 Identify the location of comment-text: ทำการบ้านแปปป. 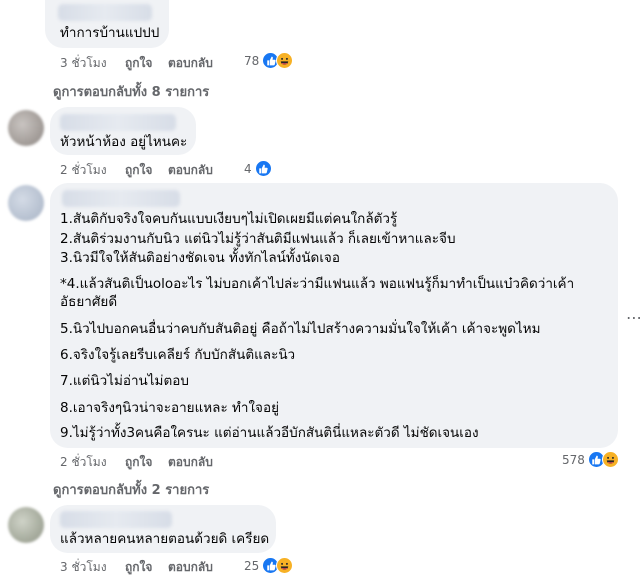
(110, 33).